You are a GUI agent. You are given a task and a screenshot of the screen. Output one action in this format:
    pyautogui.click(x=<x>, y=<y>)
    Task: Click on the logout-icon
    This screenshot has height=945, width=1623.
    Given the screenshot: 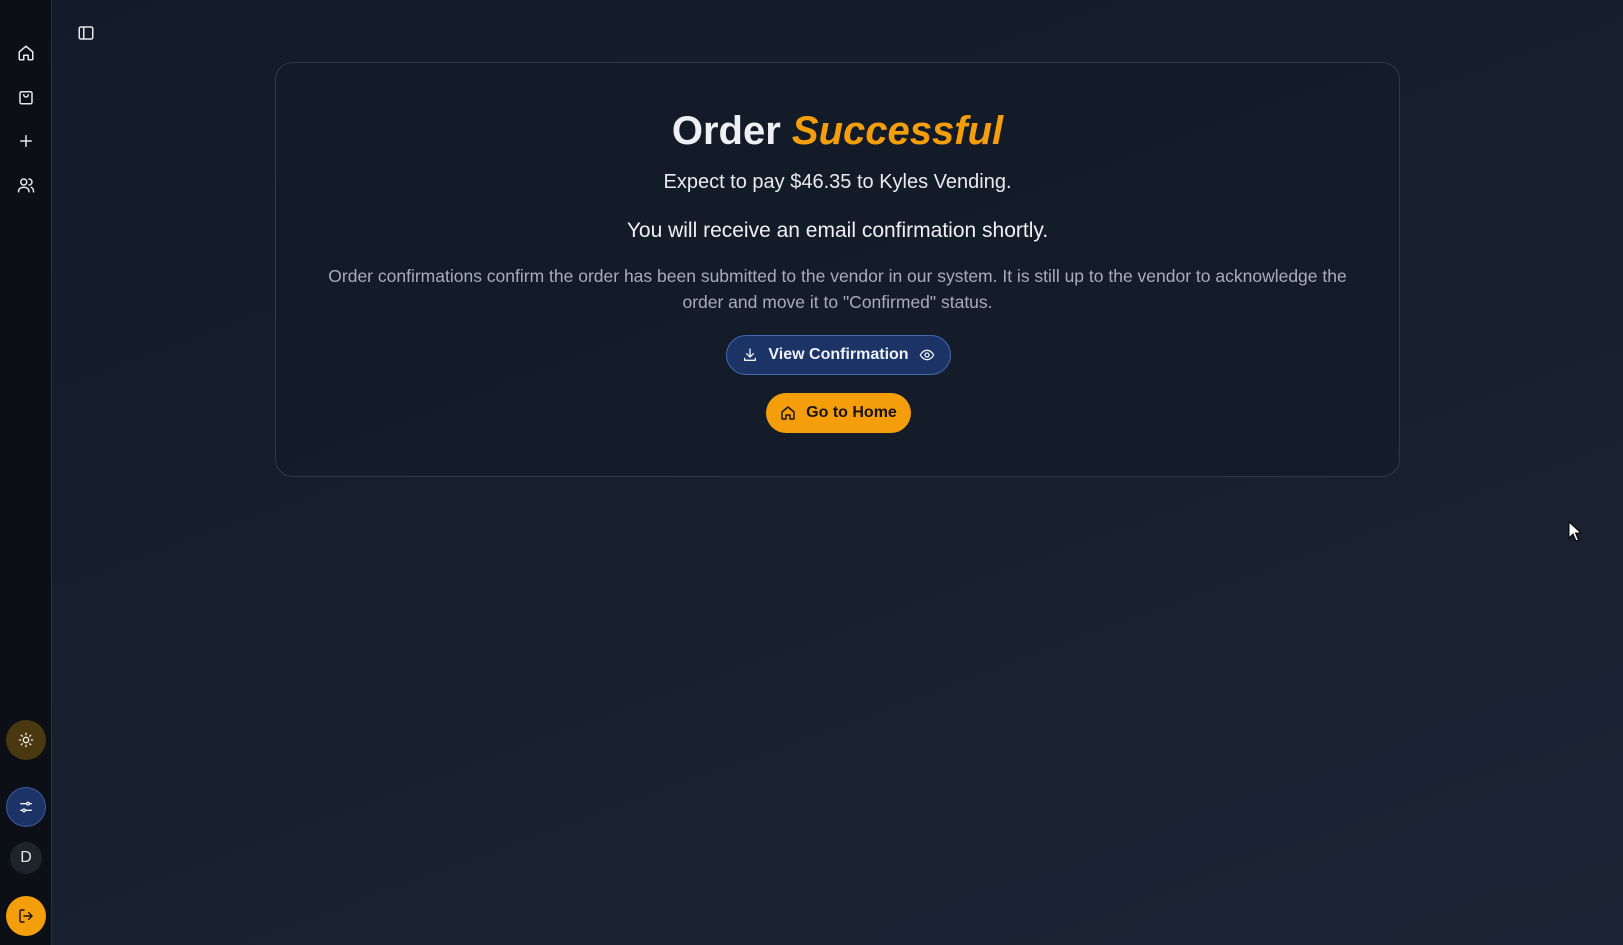 What is the action you would take?
    pyautogui.click(x=26, y=916)
    